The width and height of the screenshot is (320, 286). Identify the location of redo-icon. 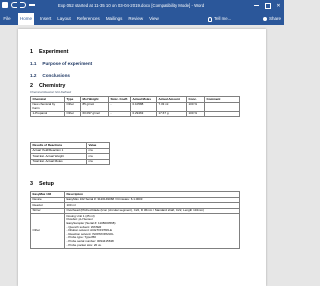
(23, 5).